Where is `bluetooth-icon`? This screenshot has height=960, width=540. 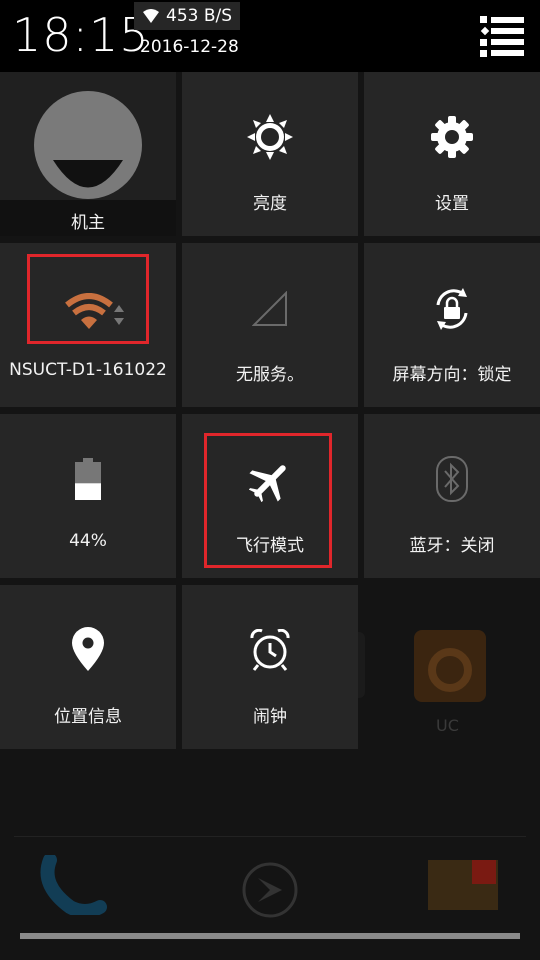 bluetooth-icon is located at coordinates (452, 479).